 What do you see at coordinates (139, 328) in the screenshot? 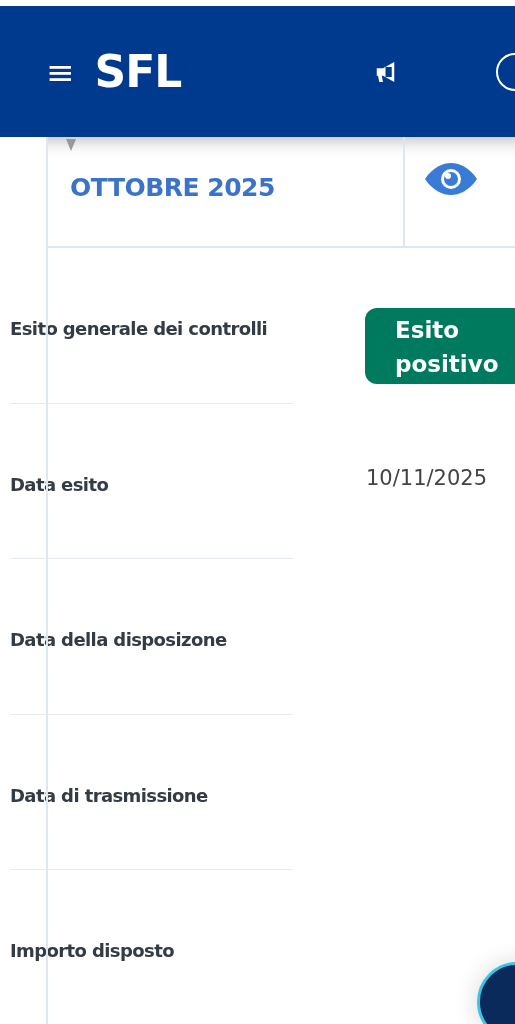
I see `field-label: Esito generale dei controlli` at bounding box center [139, 328].